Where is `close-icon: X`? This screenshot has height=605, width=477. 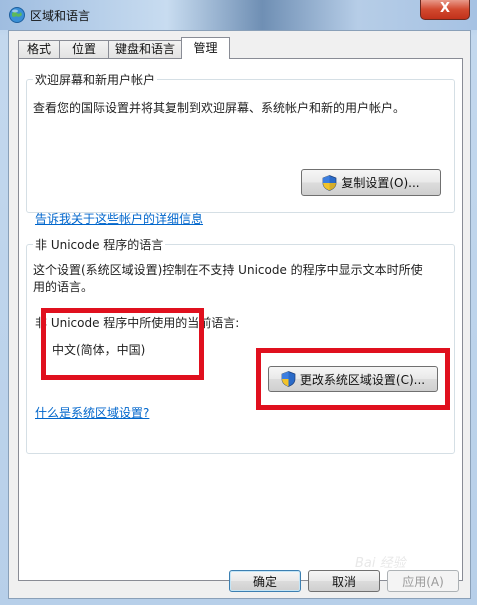
close-icon: X is located at coordinates (445, 8).